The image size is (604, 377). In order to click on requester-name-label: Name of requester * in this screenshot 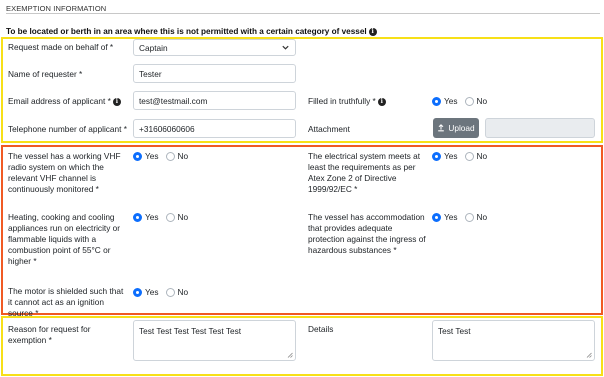, I will do `click(45, 74)`.